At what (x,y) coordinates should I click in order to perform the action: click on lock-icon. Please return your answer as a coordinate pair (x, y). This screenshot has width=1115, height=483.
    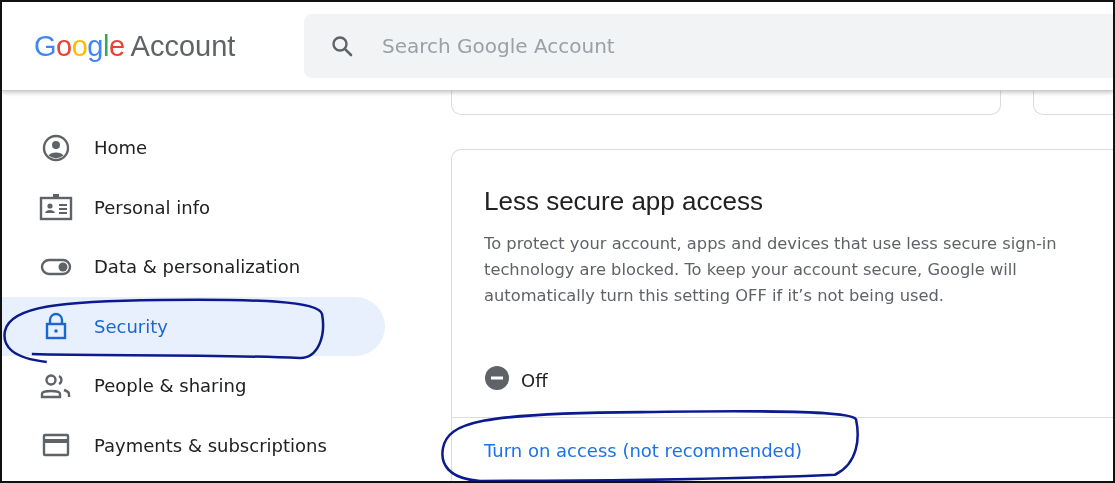
    Looking at the image, I should click on (56, 326).